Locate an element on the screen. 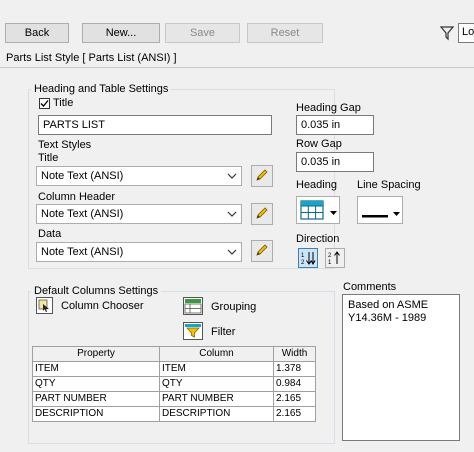 The width and height of the screenshot is (474, 452). heading-label: Heading is located at coordinates (316, 185).